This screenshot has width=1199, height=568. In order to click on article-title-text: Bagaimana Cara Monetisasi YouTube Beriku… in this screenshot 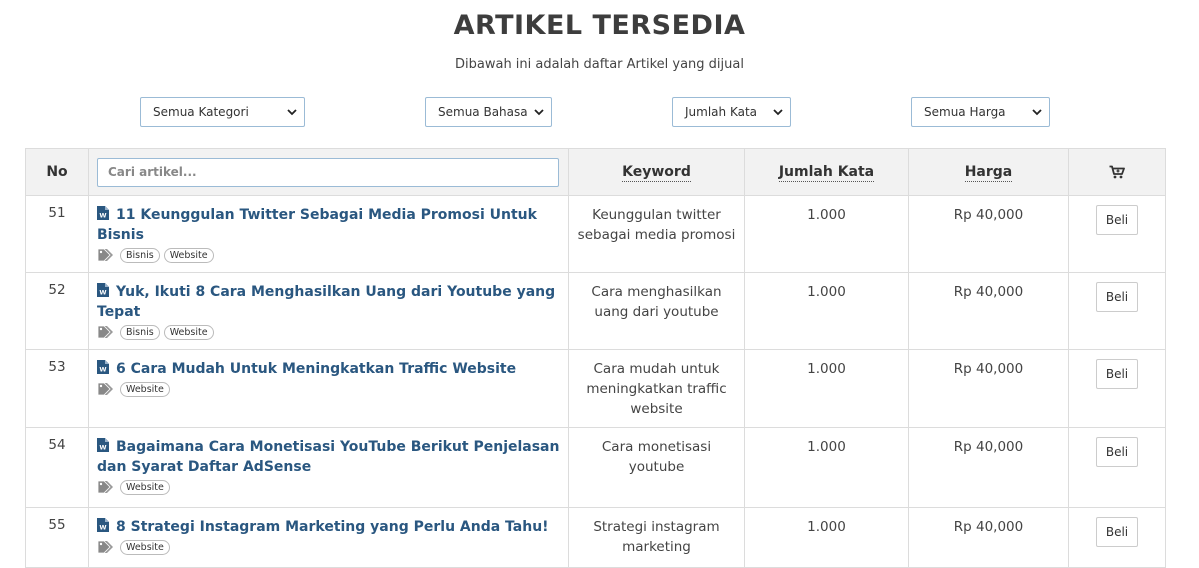, I will do `click(328, 457)`.